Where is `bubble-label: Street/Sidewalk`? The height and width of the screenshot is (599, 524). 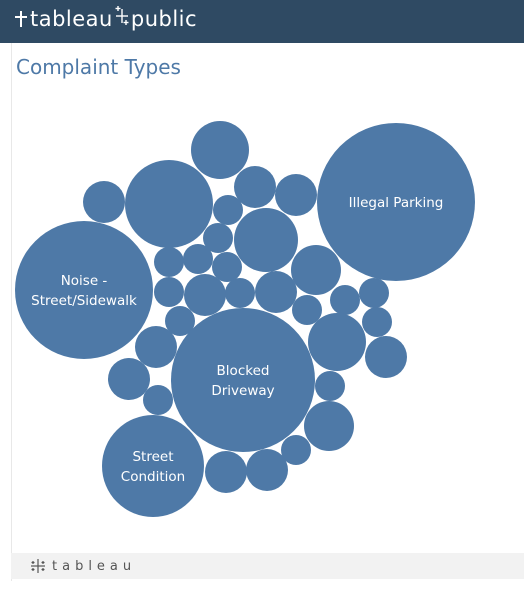
bubble-label: Street/Sidewalk is located at coordinates (84, 301).